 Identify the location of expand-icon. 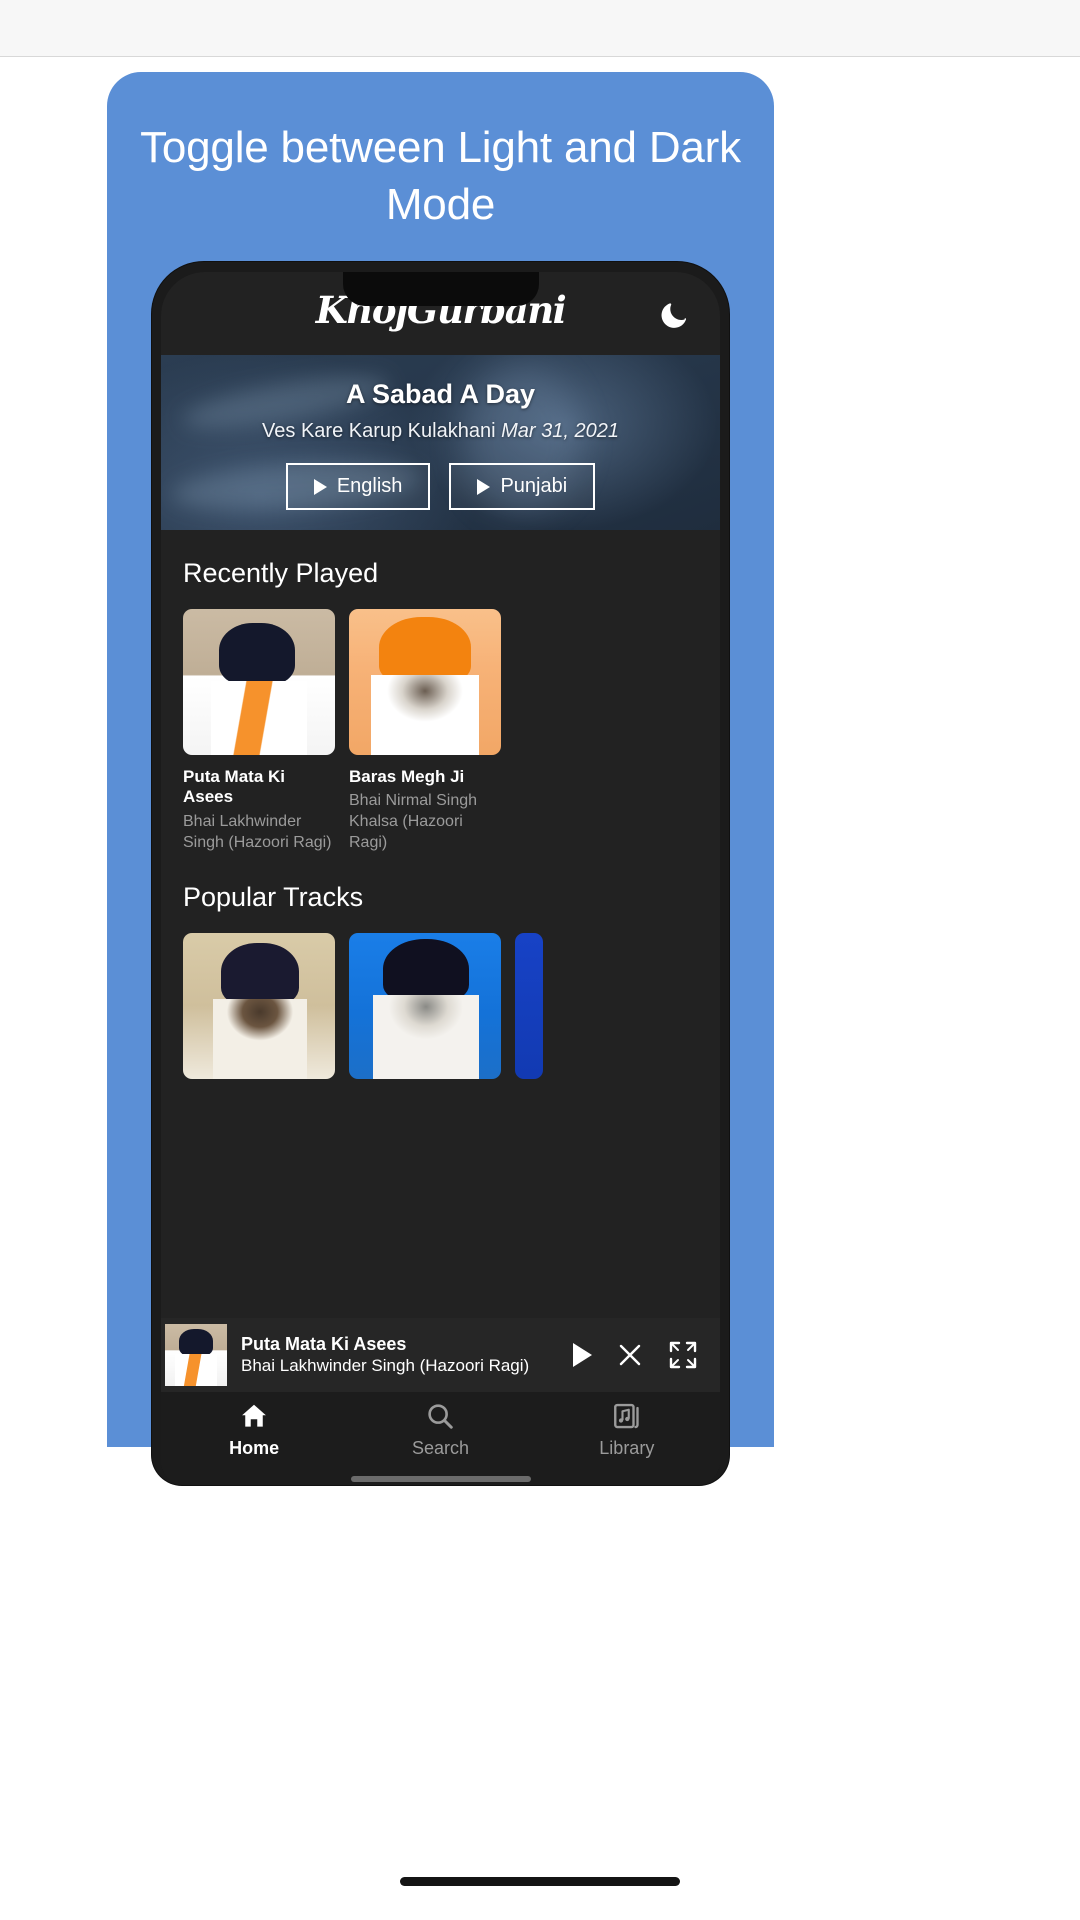
(683, 1355).